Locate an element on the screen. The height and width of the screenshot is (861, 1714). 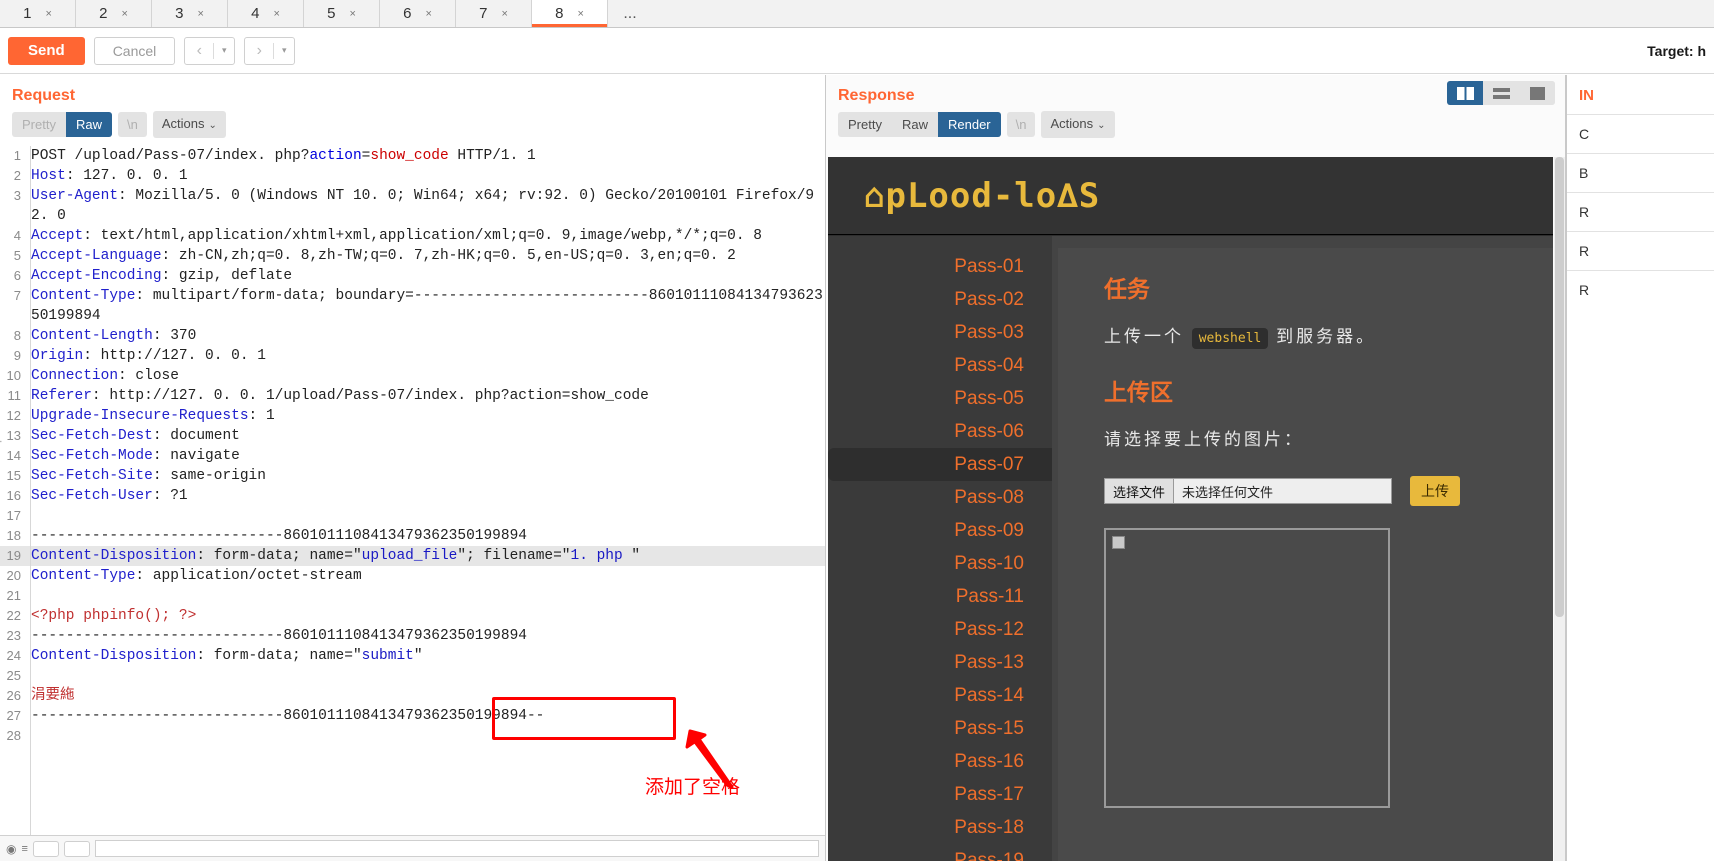
search-icon: ◉ is located at coordinates (11, 849).